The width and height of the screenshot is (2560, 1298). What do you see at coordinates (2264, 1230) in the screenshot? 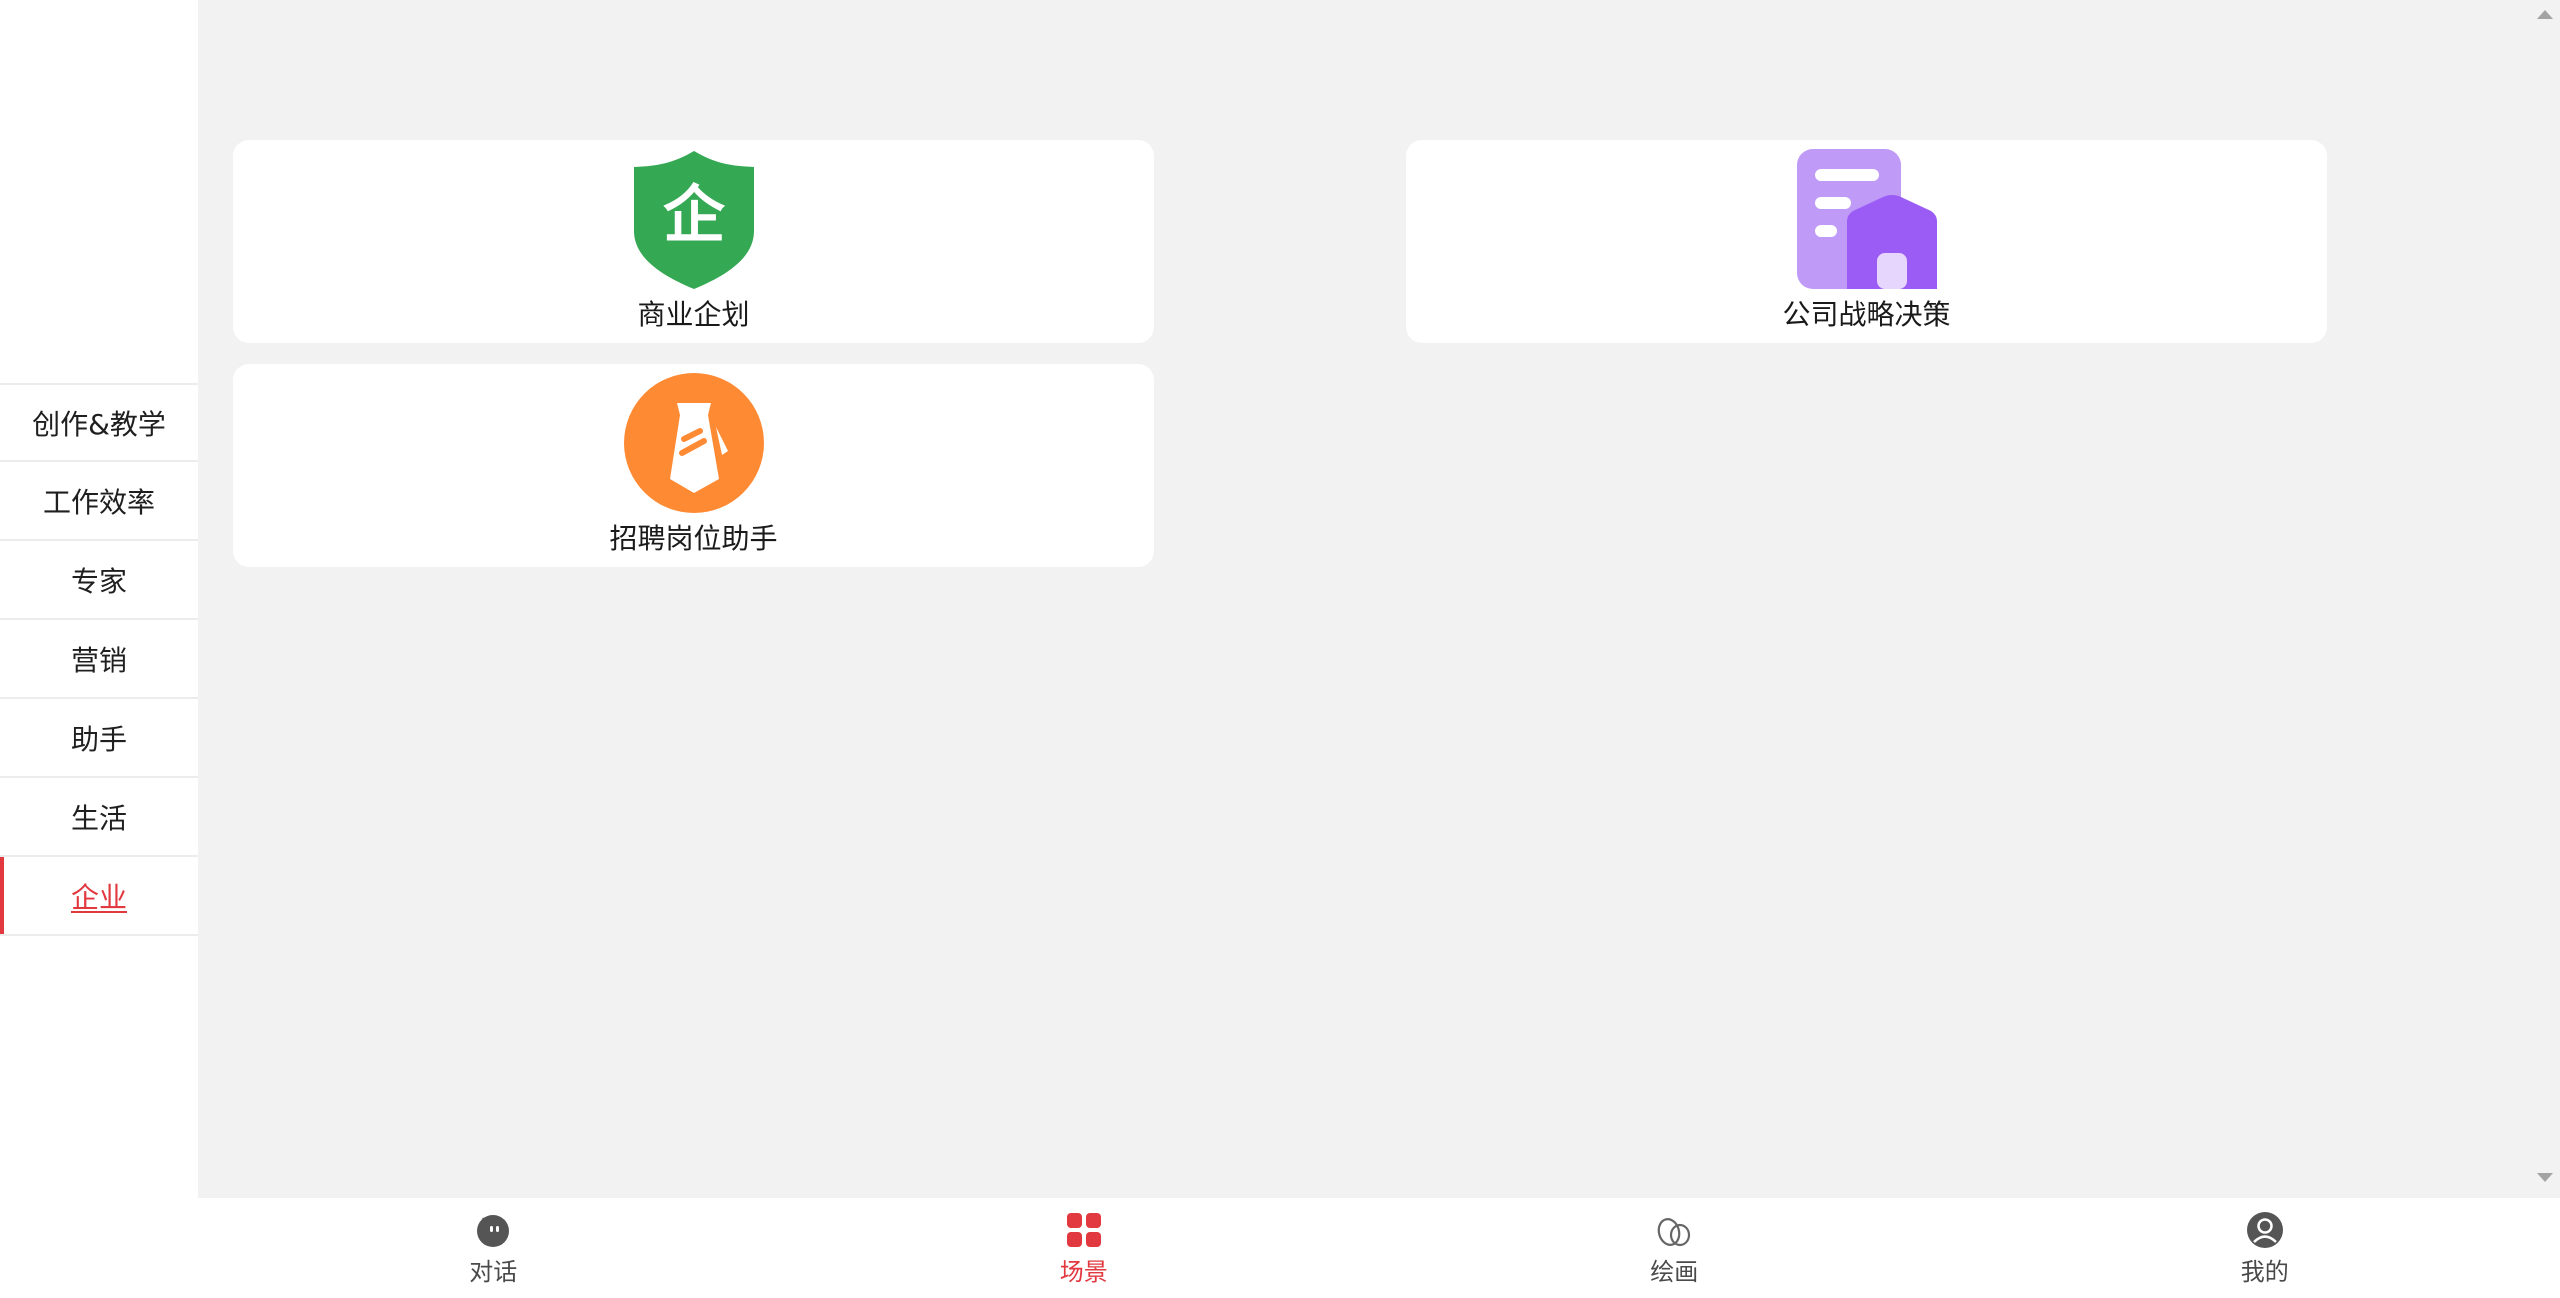
I see `user-icon` at bounding box center [2264, 1230].